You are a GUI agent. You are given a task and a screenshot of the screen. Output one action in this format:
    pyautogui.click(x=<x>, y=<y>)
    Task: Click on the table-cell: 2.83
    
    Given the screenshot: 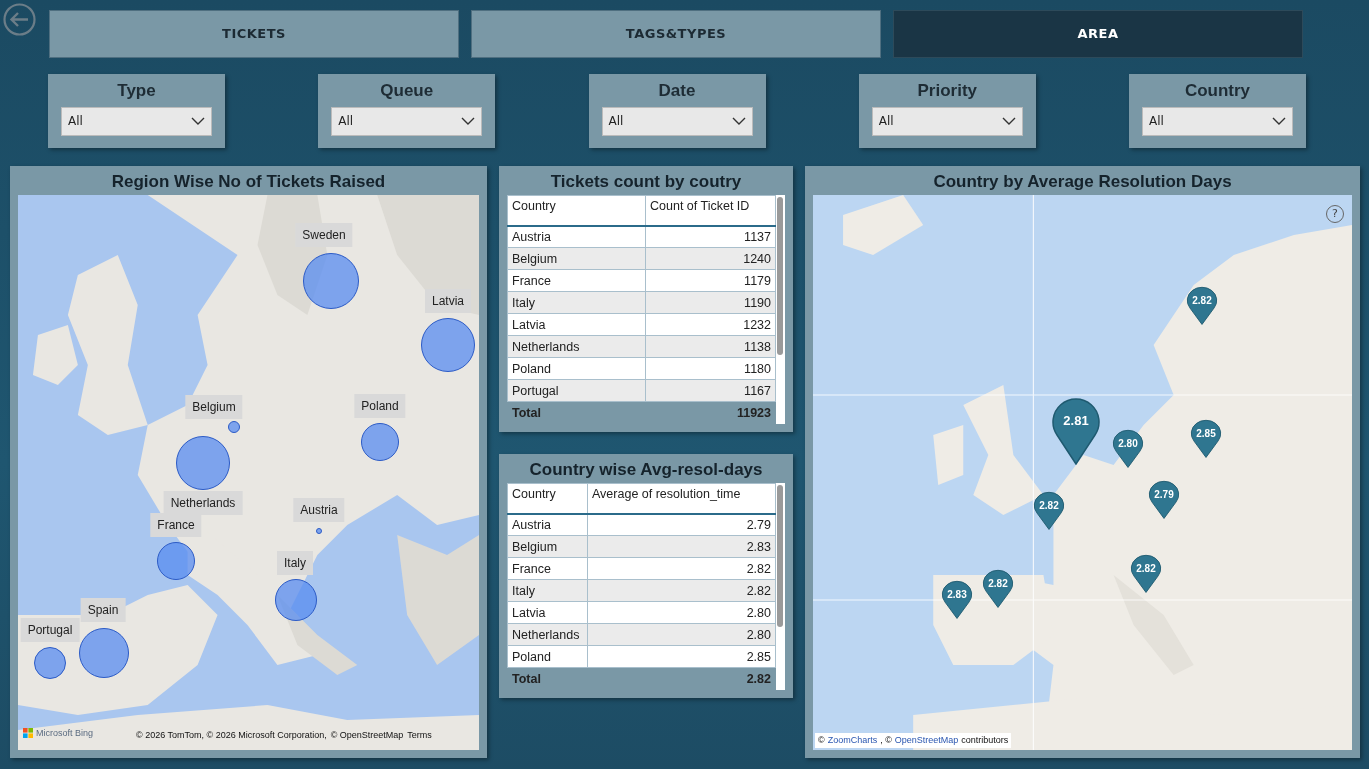 What is the action you would take?
    pyautogui.click(x=681, y=546)
    